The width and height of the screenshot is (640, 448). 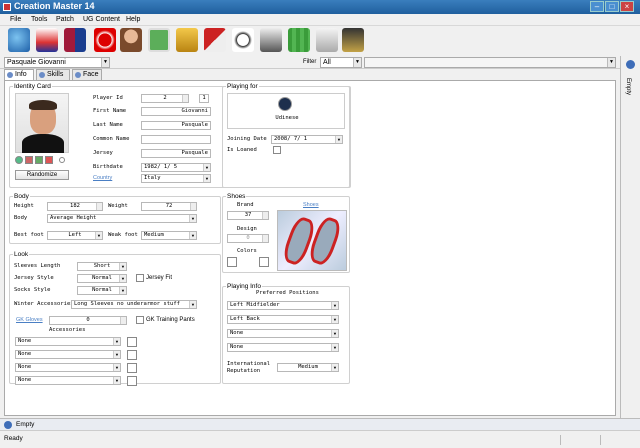 I want to click on randomize-button: Randomize, so click(x=42, y=175).